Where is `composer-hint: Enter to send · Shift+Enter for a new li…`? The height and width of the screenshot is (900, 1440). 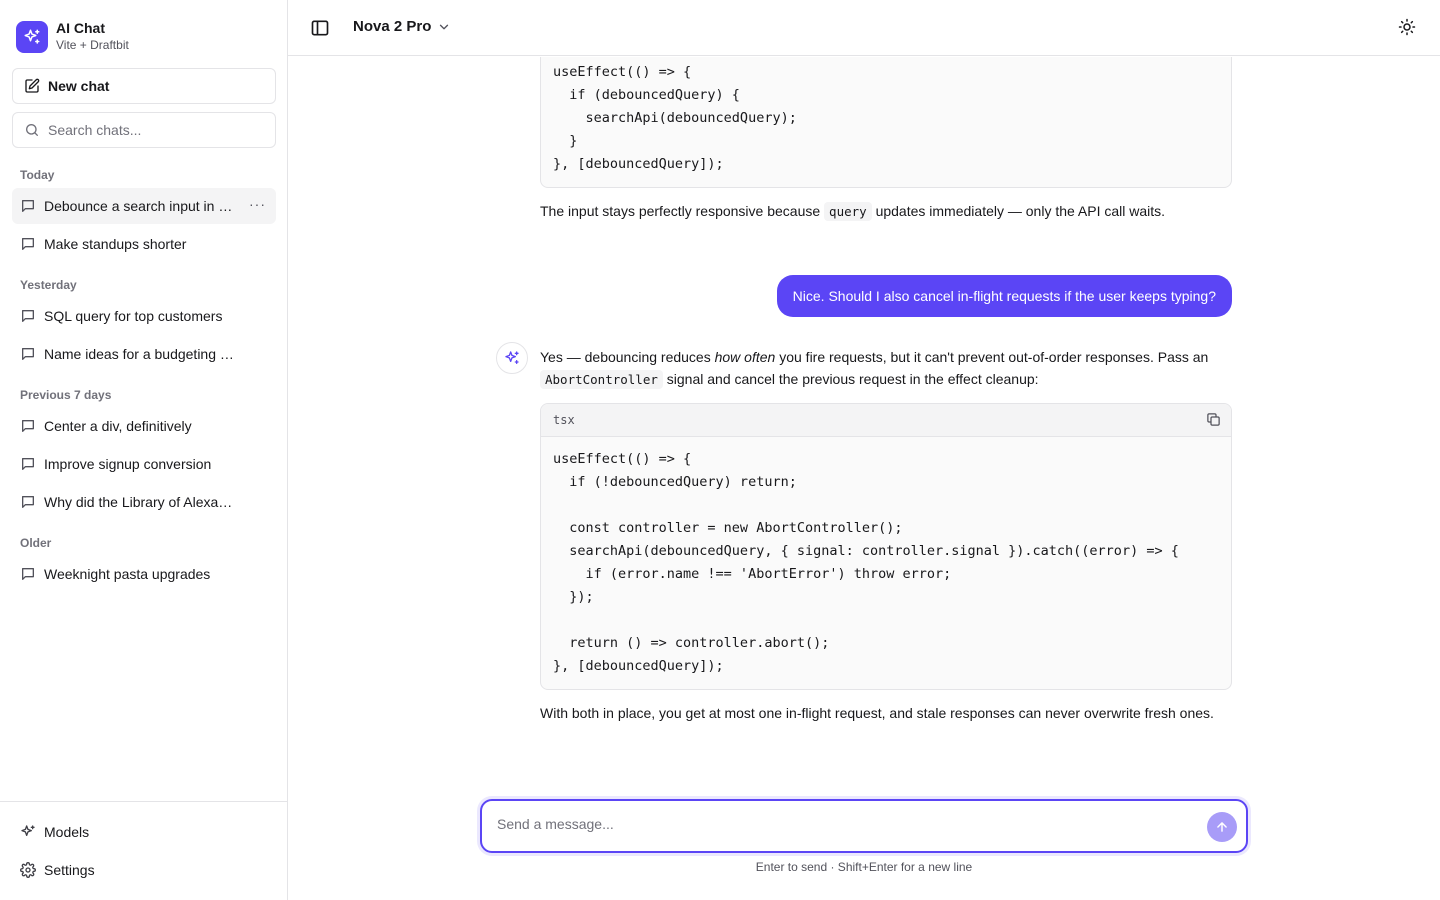 composer-hint: Enter to send · Shift+Enter for a new li… is located at coordinates (864, 867).